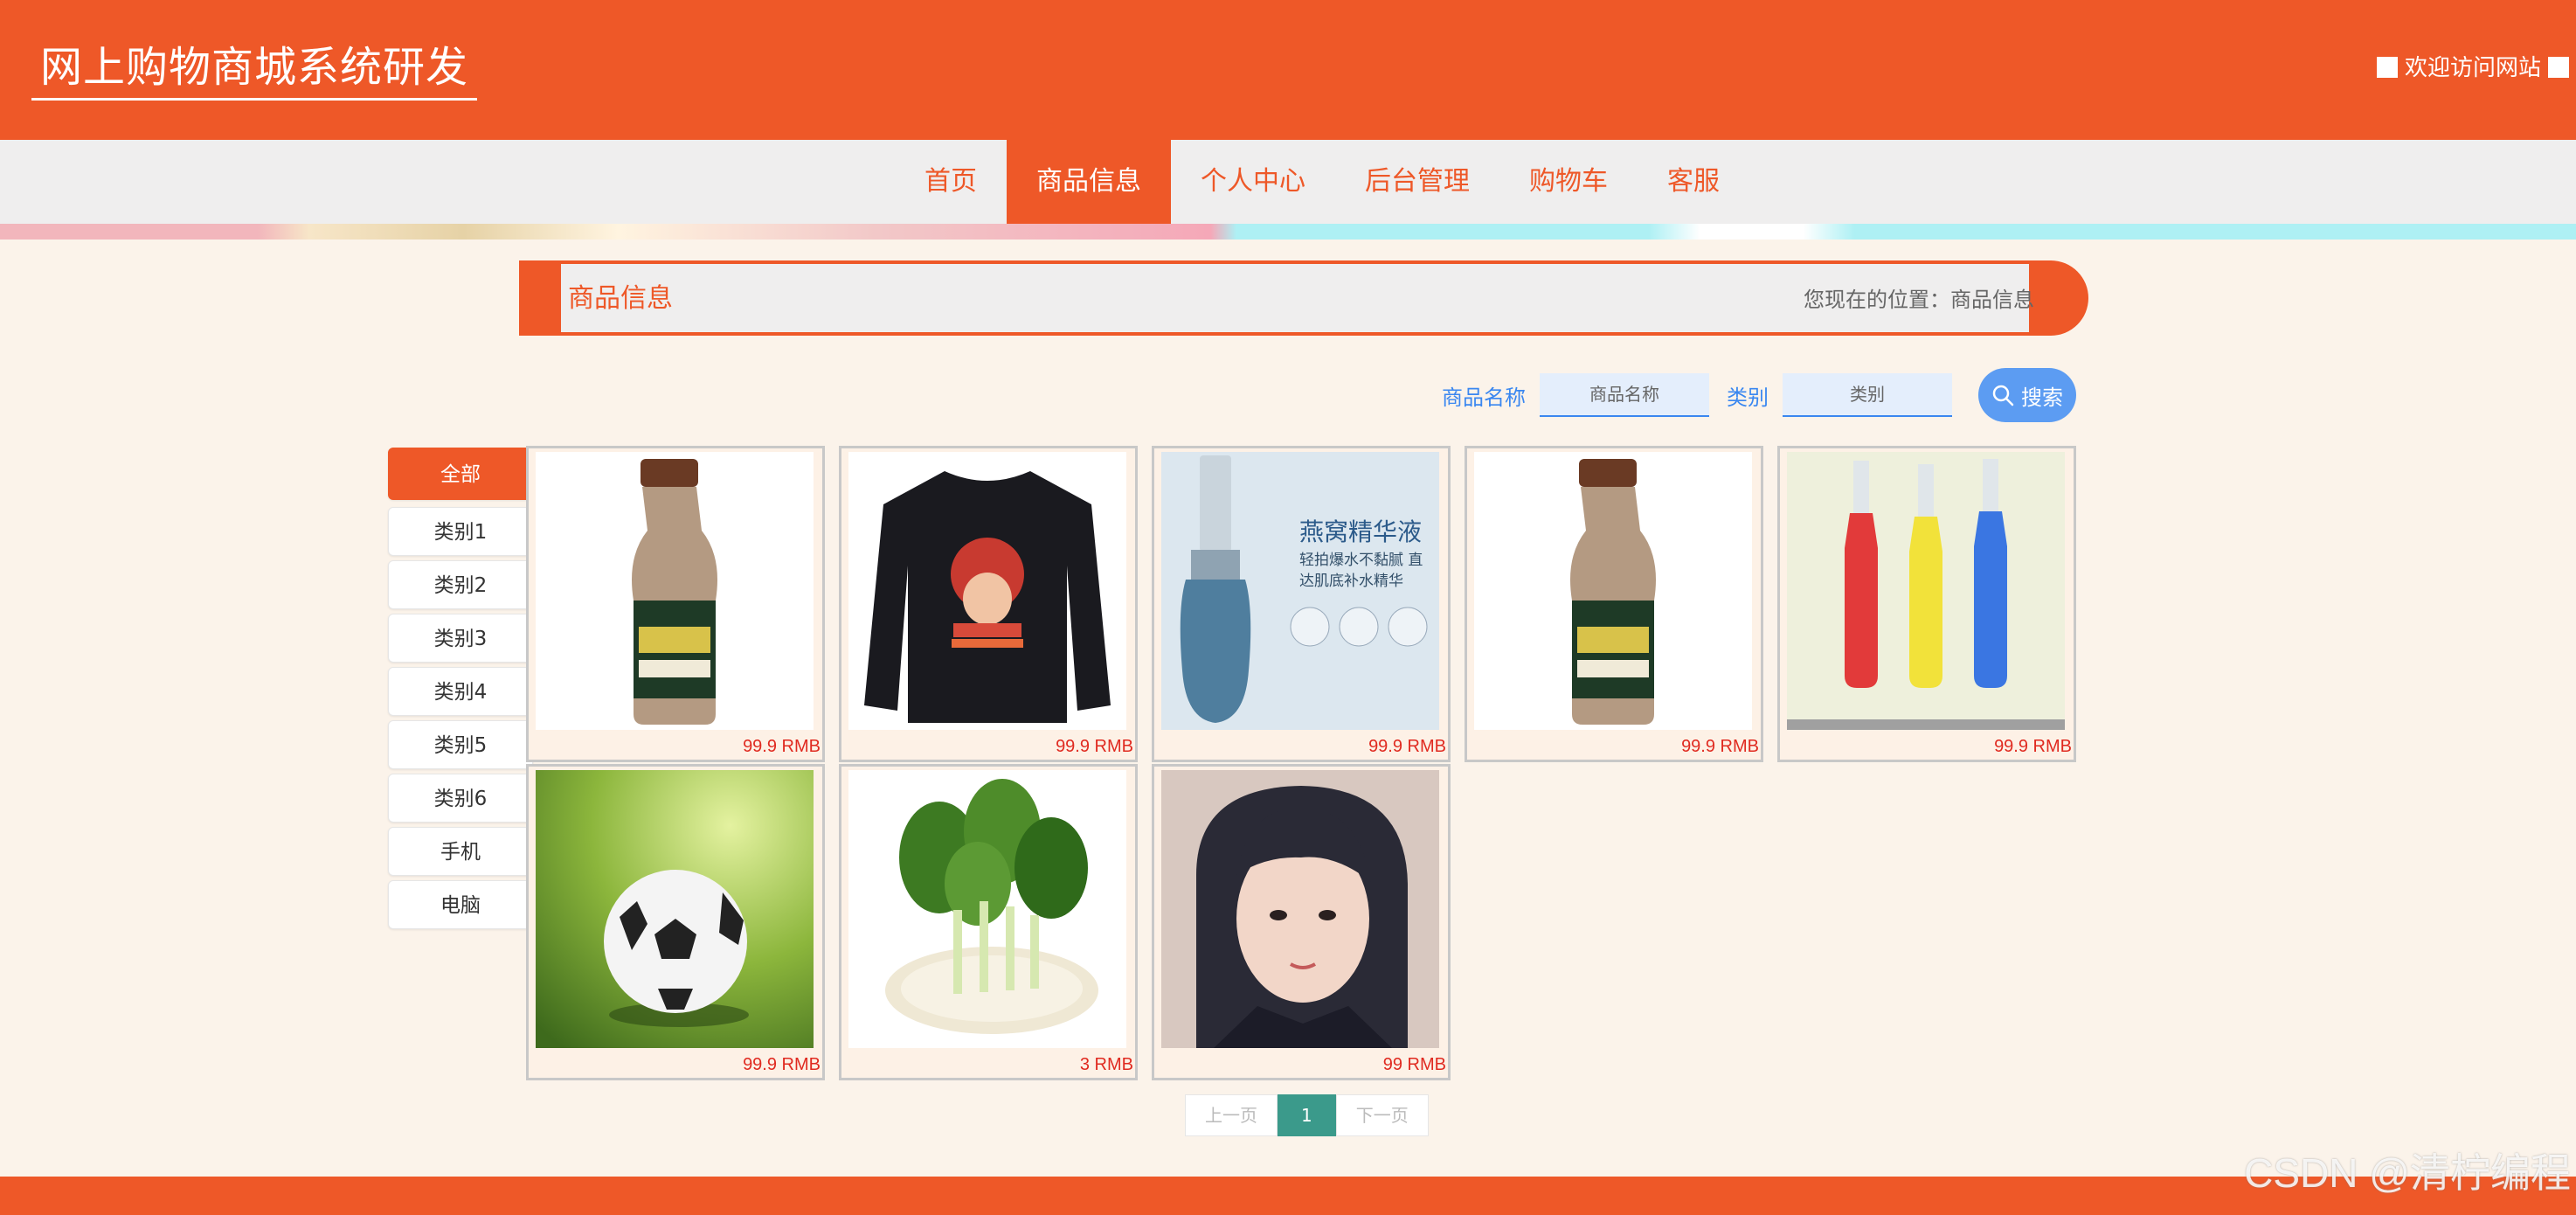  What do you see at coordinates (1568, 182) in the screenshot?
I see `nav-item-cart: 购物车` at bounding box center [1568, 182].